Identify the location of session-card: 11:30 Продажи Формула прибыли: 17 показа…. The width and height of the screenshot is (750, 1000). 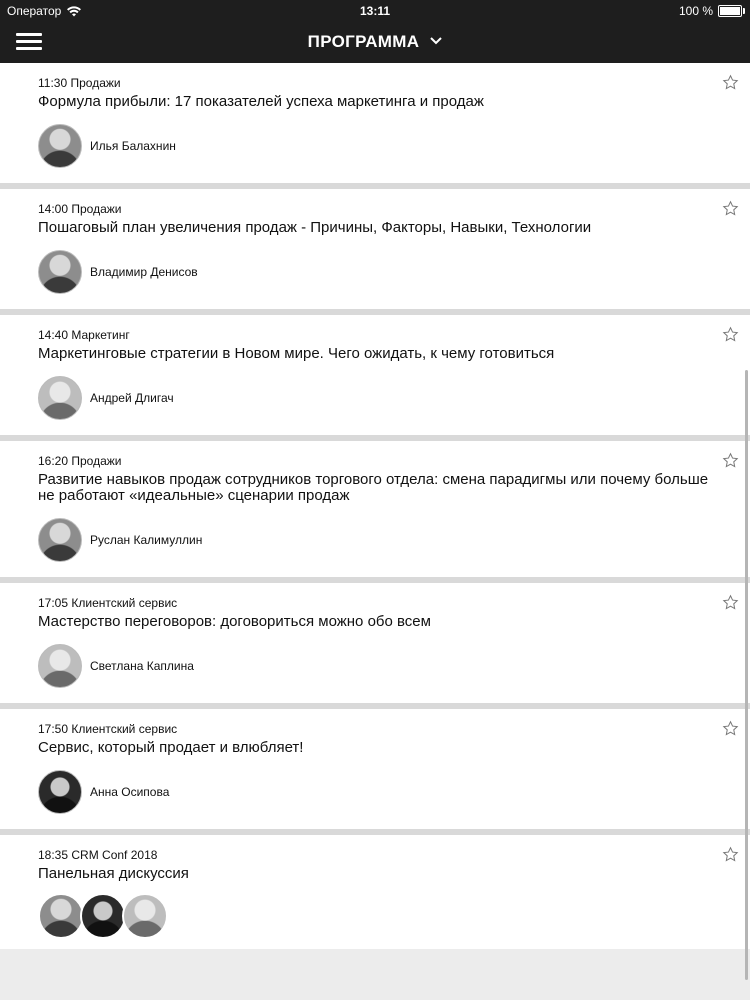
(375, 126).